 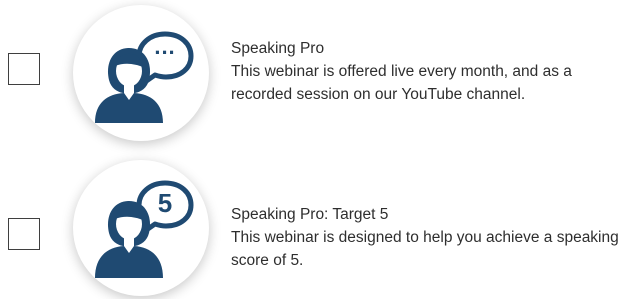 What do you see at coordinates (144, 229) in the screenshot?
I see `speaker-with-speech-bubble-5-icon` at bounding box center [144, 229].